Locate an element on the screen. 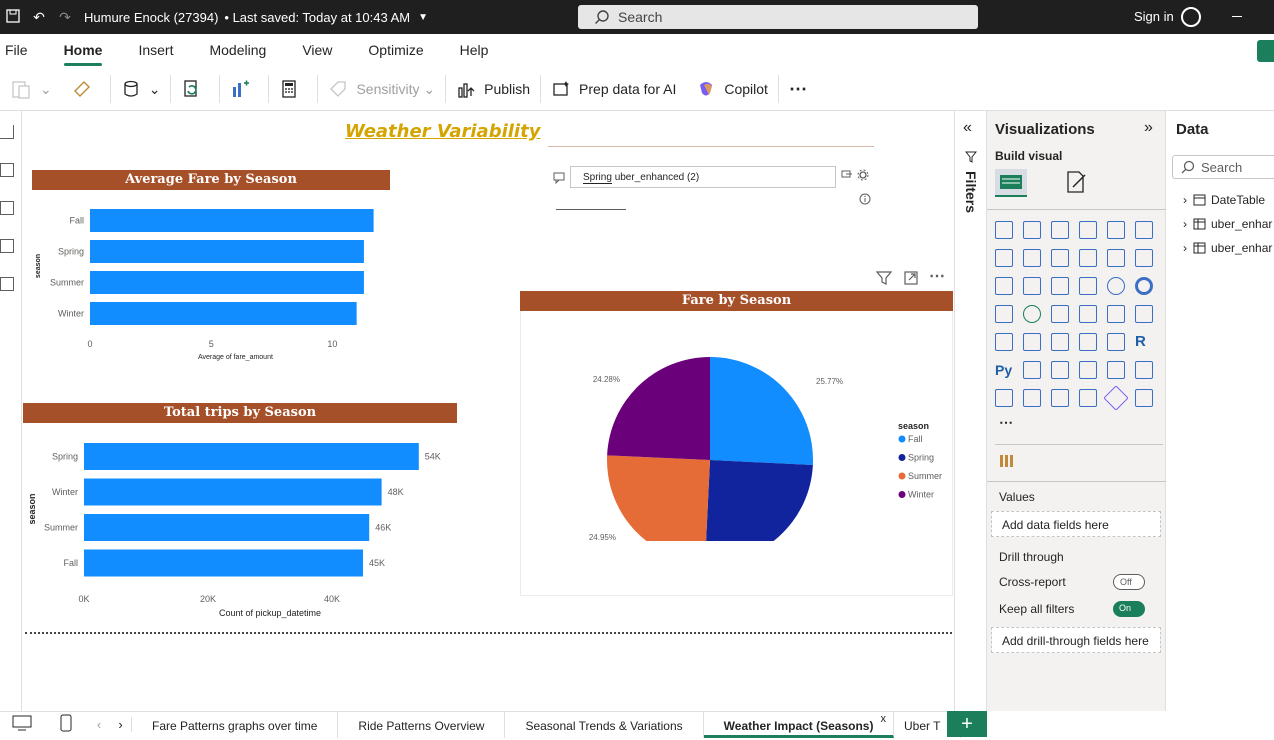 Image resolution: width=1274 pixels, height=740 pixels. table-view-icon is located at coordinates (7, 170).